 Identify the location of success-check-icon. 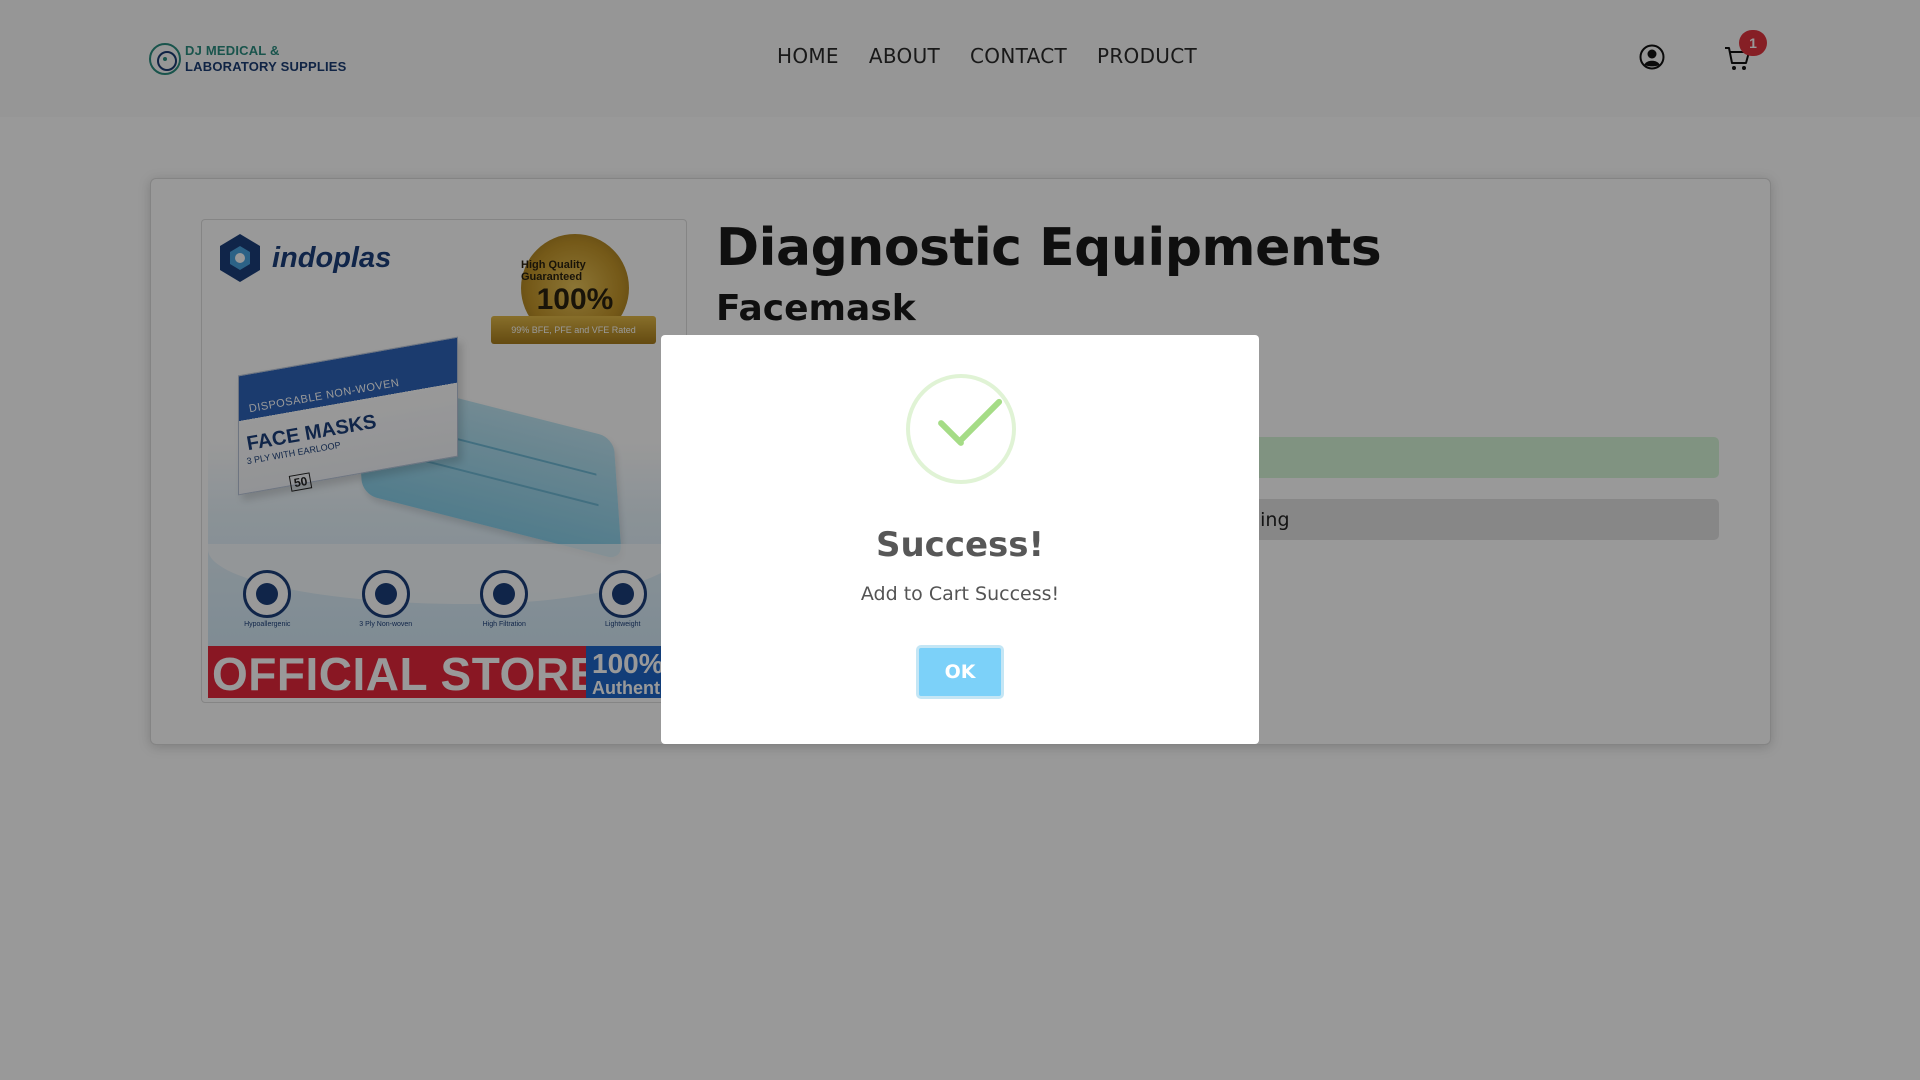
(961, 429).